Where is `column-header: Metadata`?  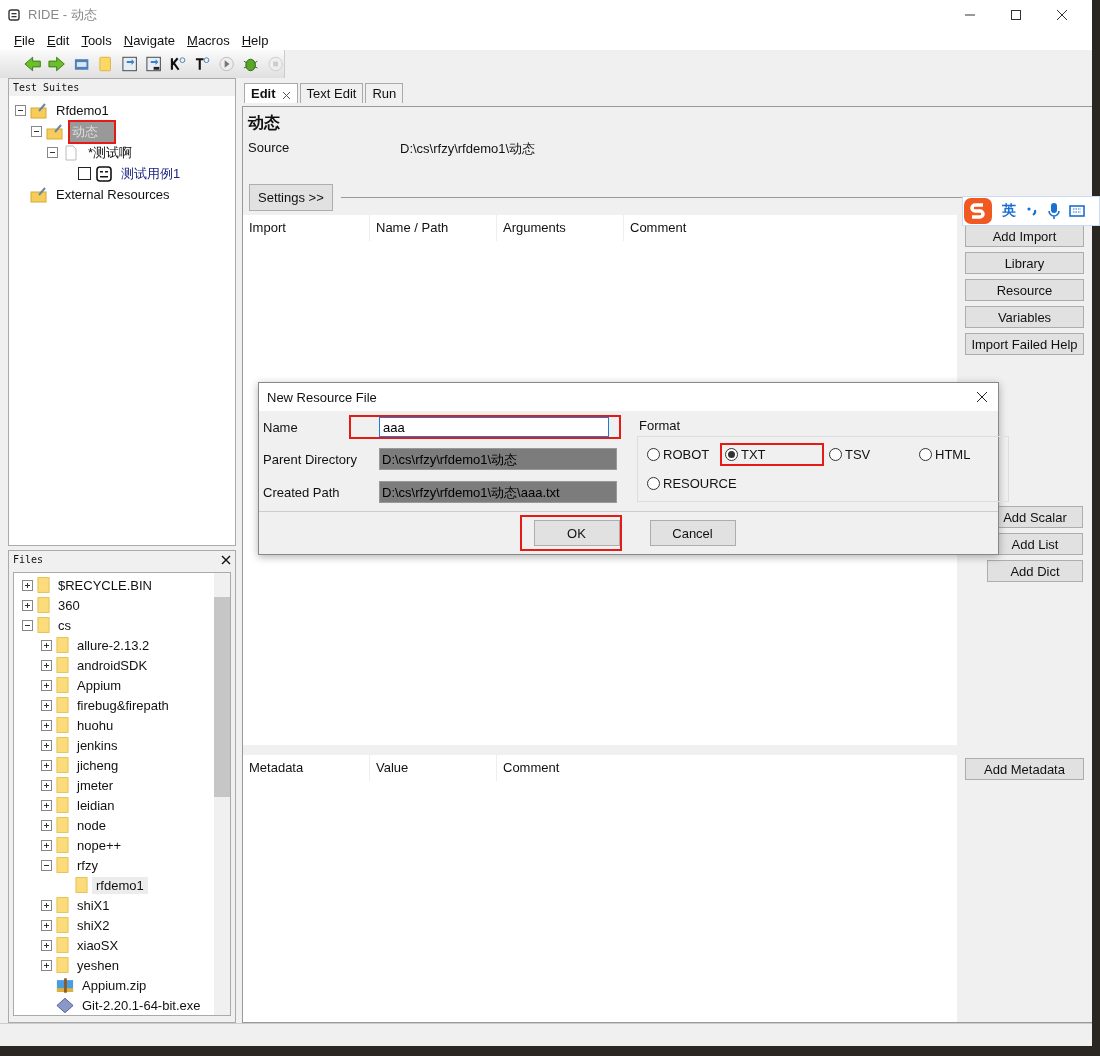 column-header: Metadata is located at coordinates (306, 768).